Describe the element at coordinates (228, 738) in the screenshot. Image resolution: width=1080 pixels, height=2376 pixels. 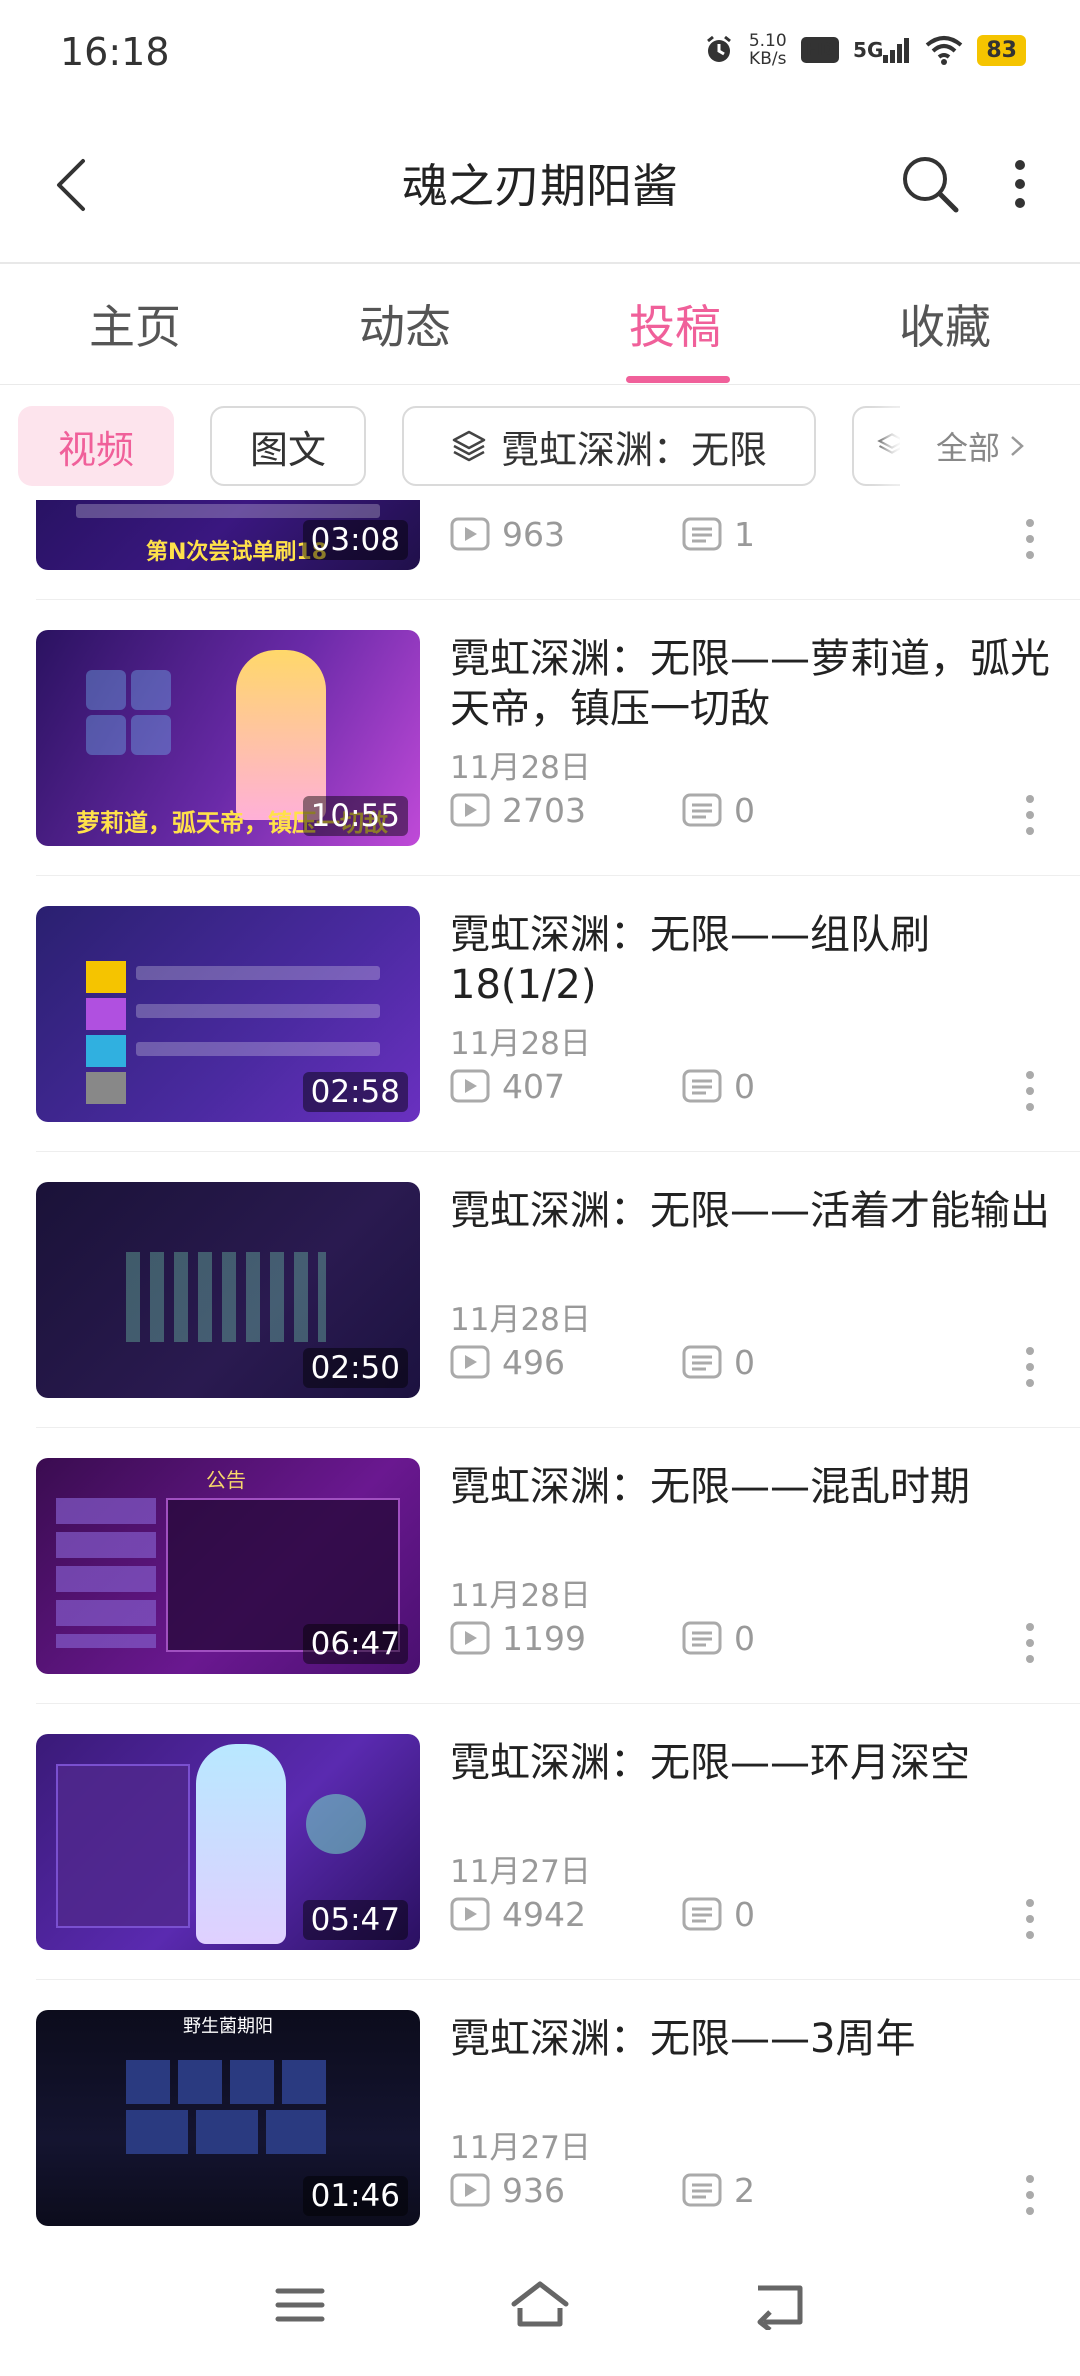
I see `video-thumbnail: 萝莉道，弧天帝，镇压一切敌 10:55` at that location.